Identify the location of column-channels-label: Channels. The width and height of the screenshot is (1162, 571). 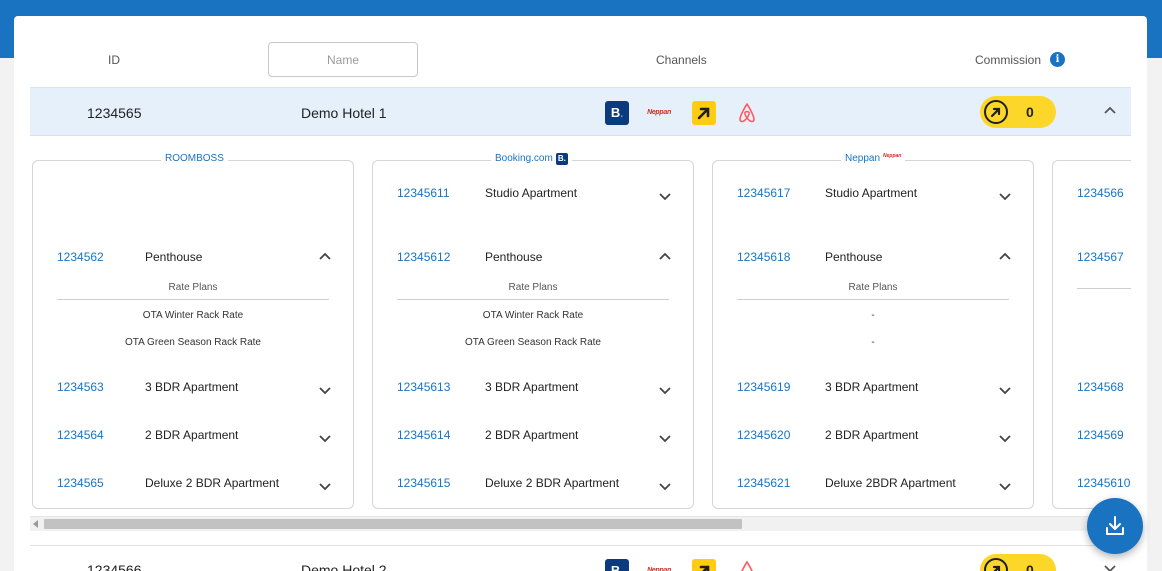
(681, 60).